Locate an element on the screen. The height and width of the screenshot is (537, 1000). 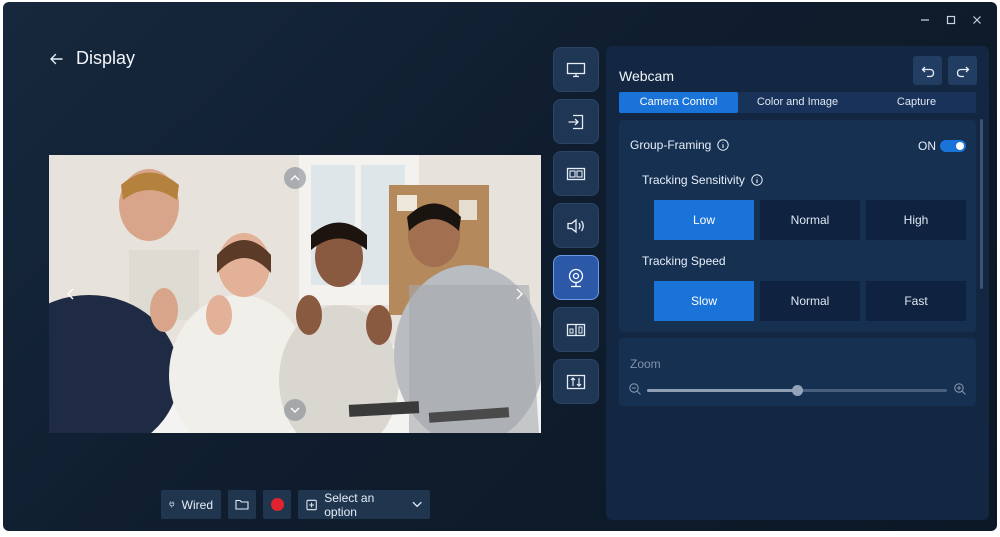
folder-icon is located at coordinates (242, 504).